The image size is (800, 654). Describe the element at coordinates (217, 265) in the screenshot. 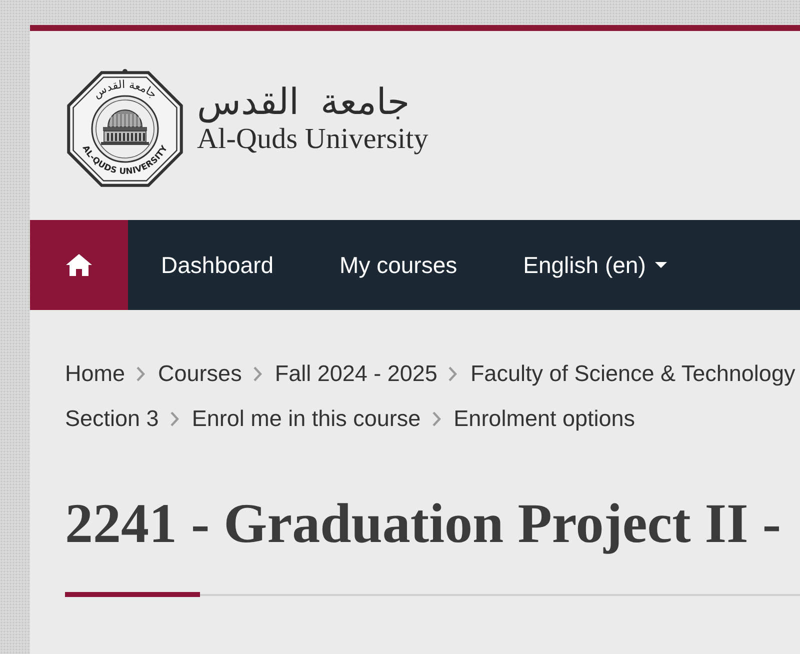

I see `nav-link: Dashboard` at that location.